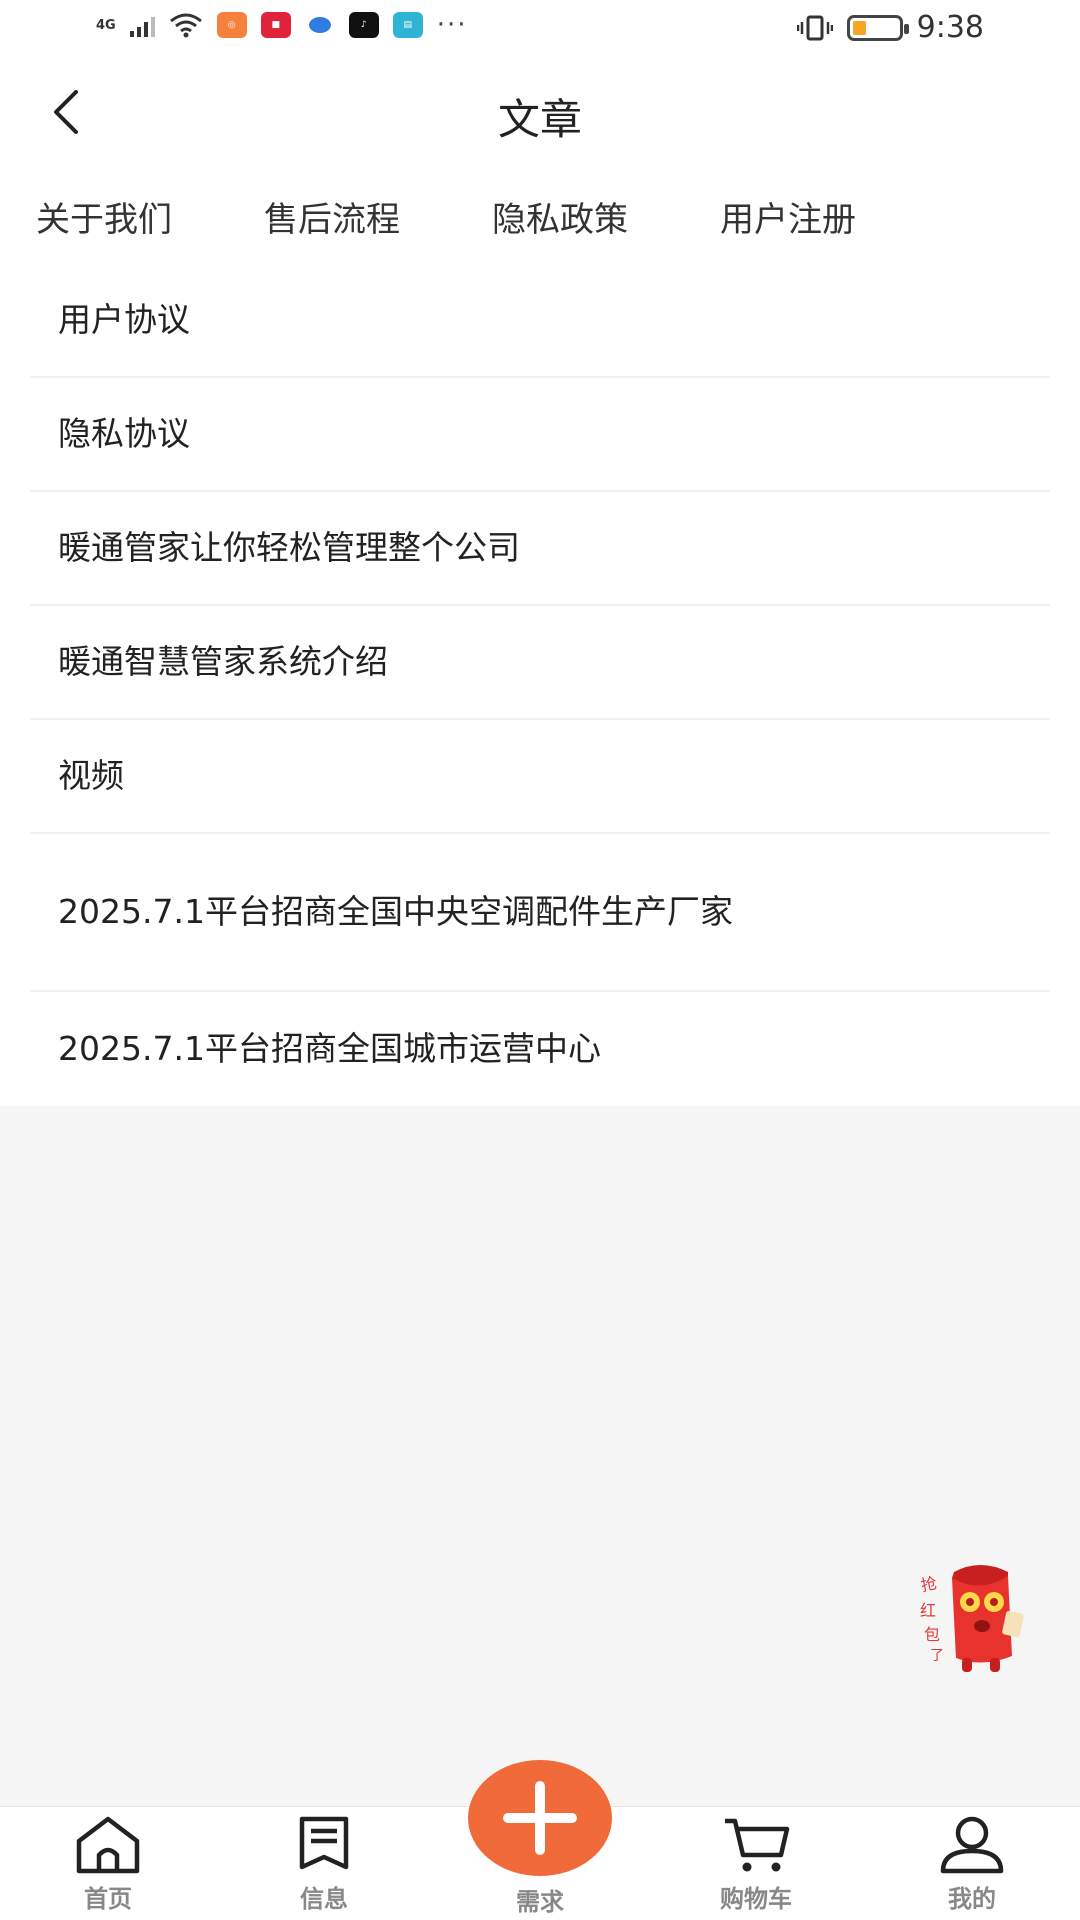 This screenshot has width=1080, height=1920. I want to click on article-title: 隐私协议, so click(124, 433).